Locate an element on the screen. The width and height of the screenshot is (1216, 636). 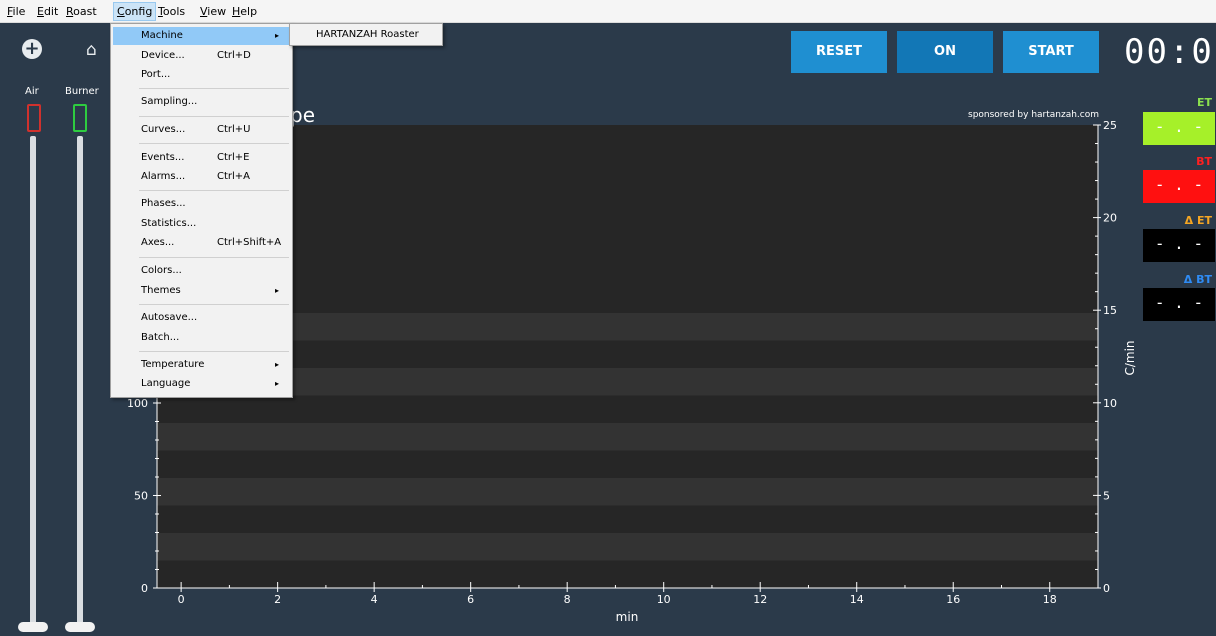
menu-item-events: Events... Ctrl+E is located at coordinates (201, 158).